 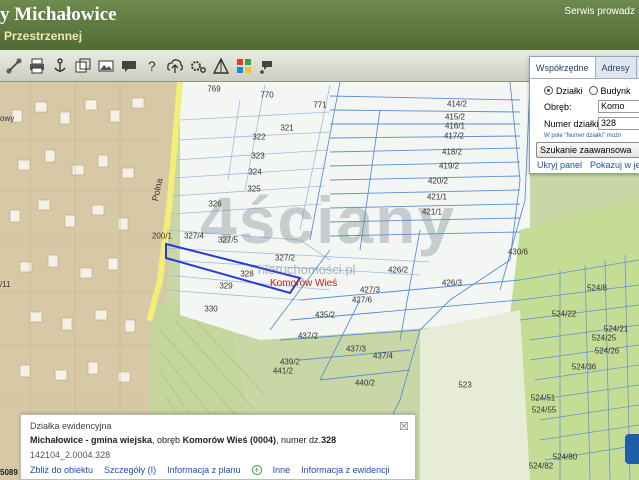 What do you see at coordinates (438, 181) in the screenshot?
I see `parcel-label: 420/2` at bounding box center [438, 181].